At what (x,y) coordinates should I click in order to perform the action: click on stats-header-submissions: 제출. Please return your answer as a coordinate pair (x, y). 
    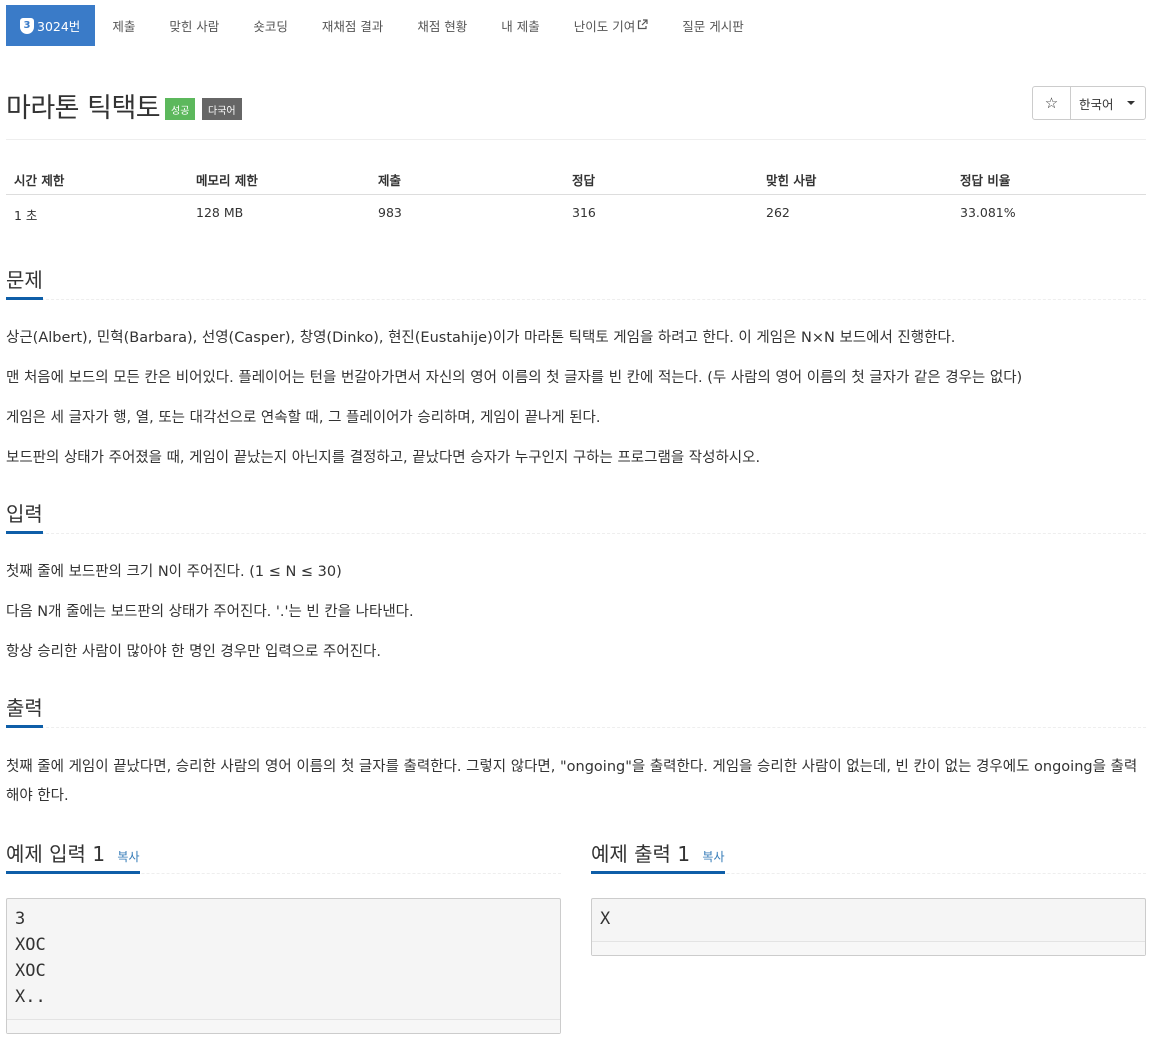
    Looking at the image, I should click on (390, 180).